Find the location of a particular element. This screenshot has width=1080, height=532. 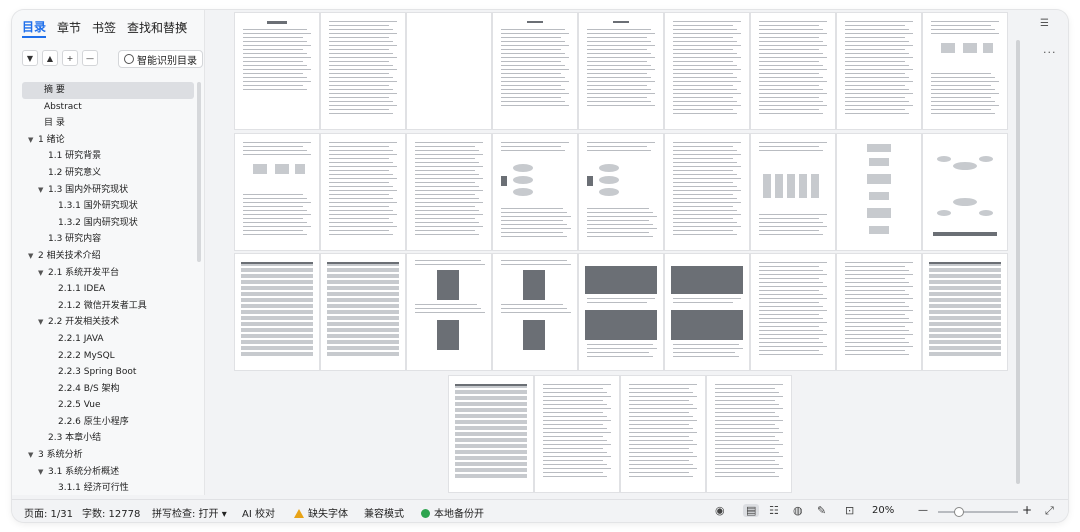

right-rail: ☰ ··· is located at coordinates (1047, 252).